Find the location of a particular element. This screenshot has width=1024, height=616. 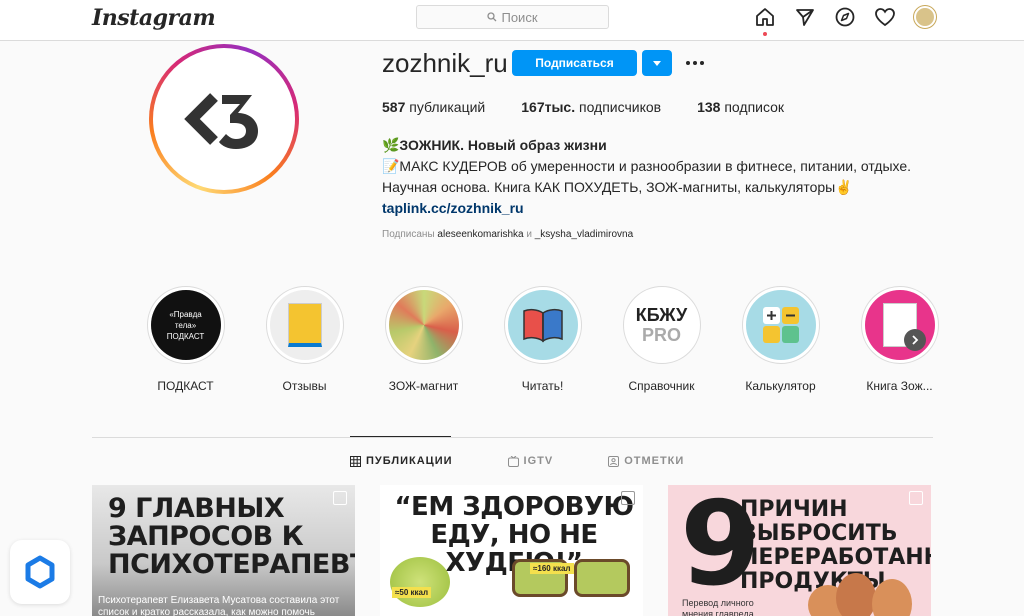

highlight-reference: КБЖУ PRO Справочник is located at coordinates (661, 339).